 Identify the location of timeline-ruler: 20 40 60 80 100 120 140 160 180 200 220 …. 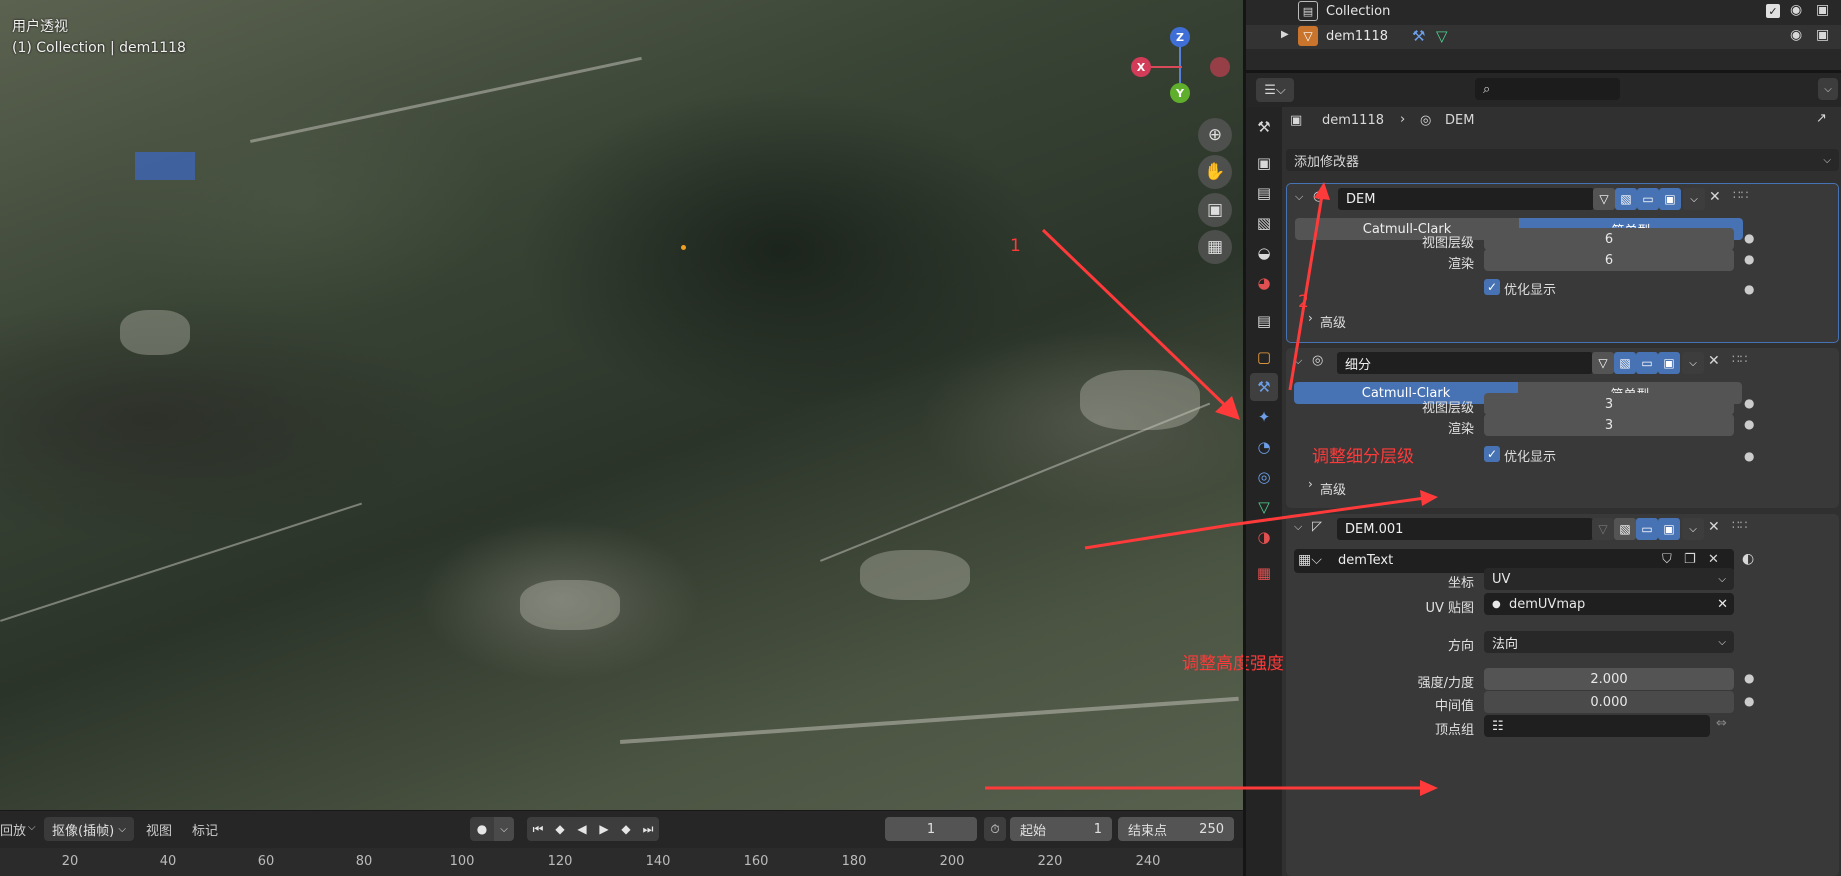
(621, 862).